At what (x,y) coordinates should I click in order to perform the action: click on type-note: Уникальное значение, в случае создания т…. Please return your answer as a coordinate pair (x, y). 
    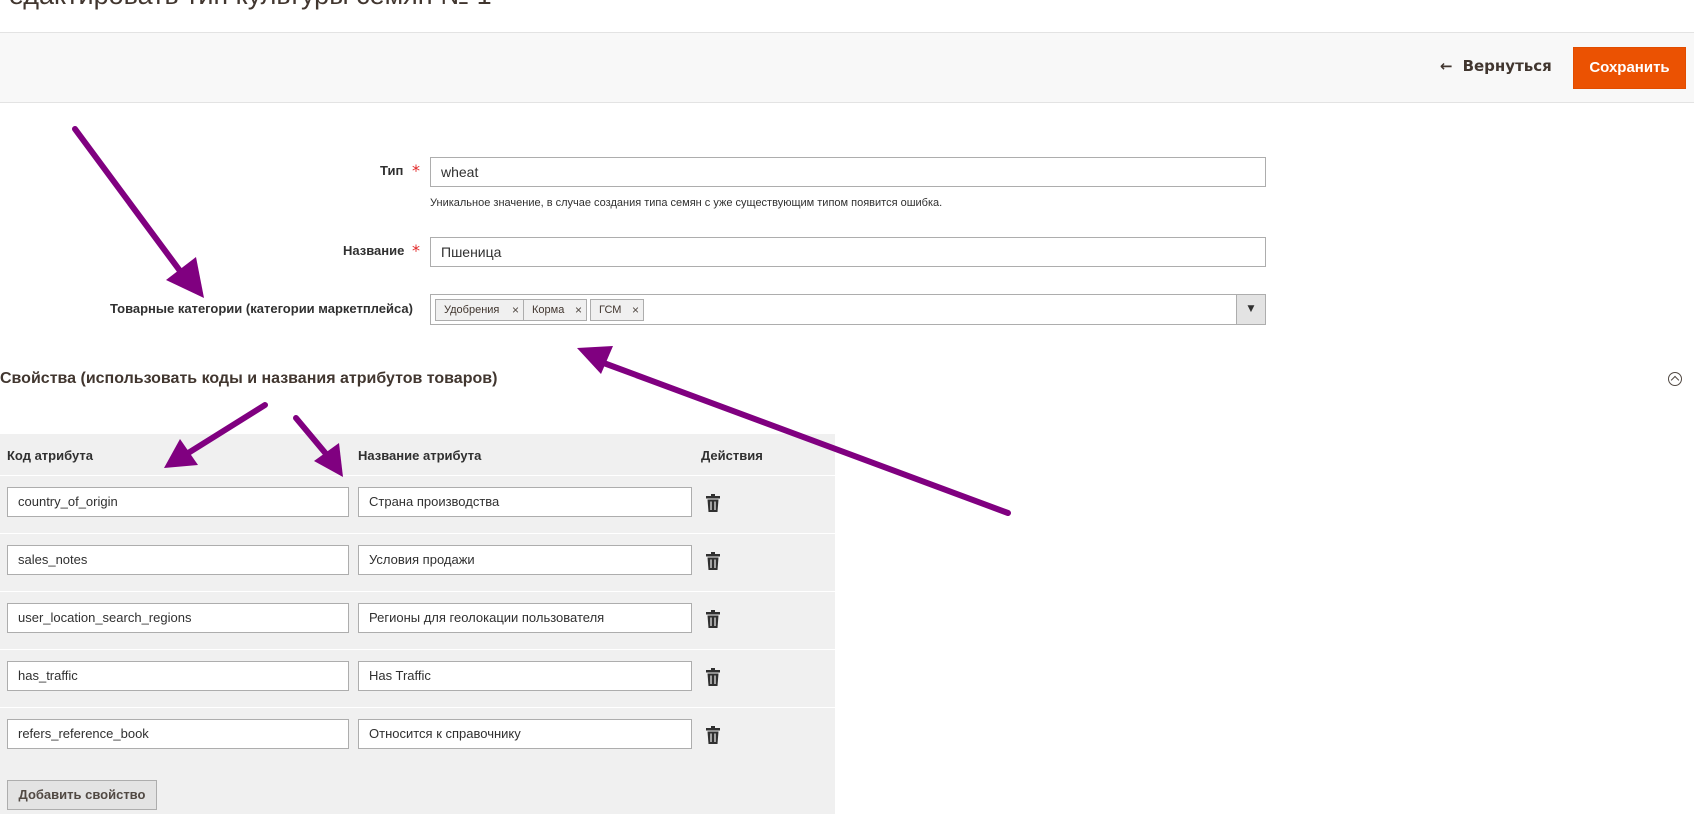
    Looking at the image, I should click on (686, 203).